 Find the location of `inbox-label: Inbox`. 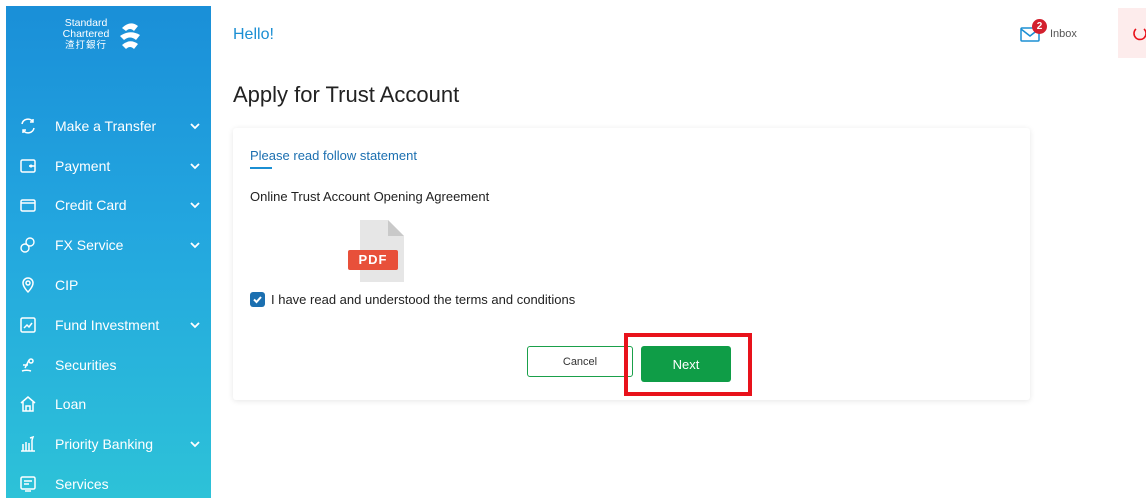

inbox-label: Inbox is located at coordinates (1063, 34).